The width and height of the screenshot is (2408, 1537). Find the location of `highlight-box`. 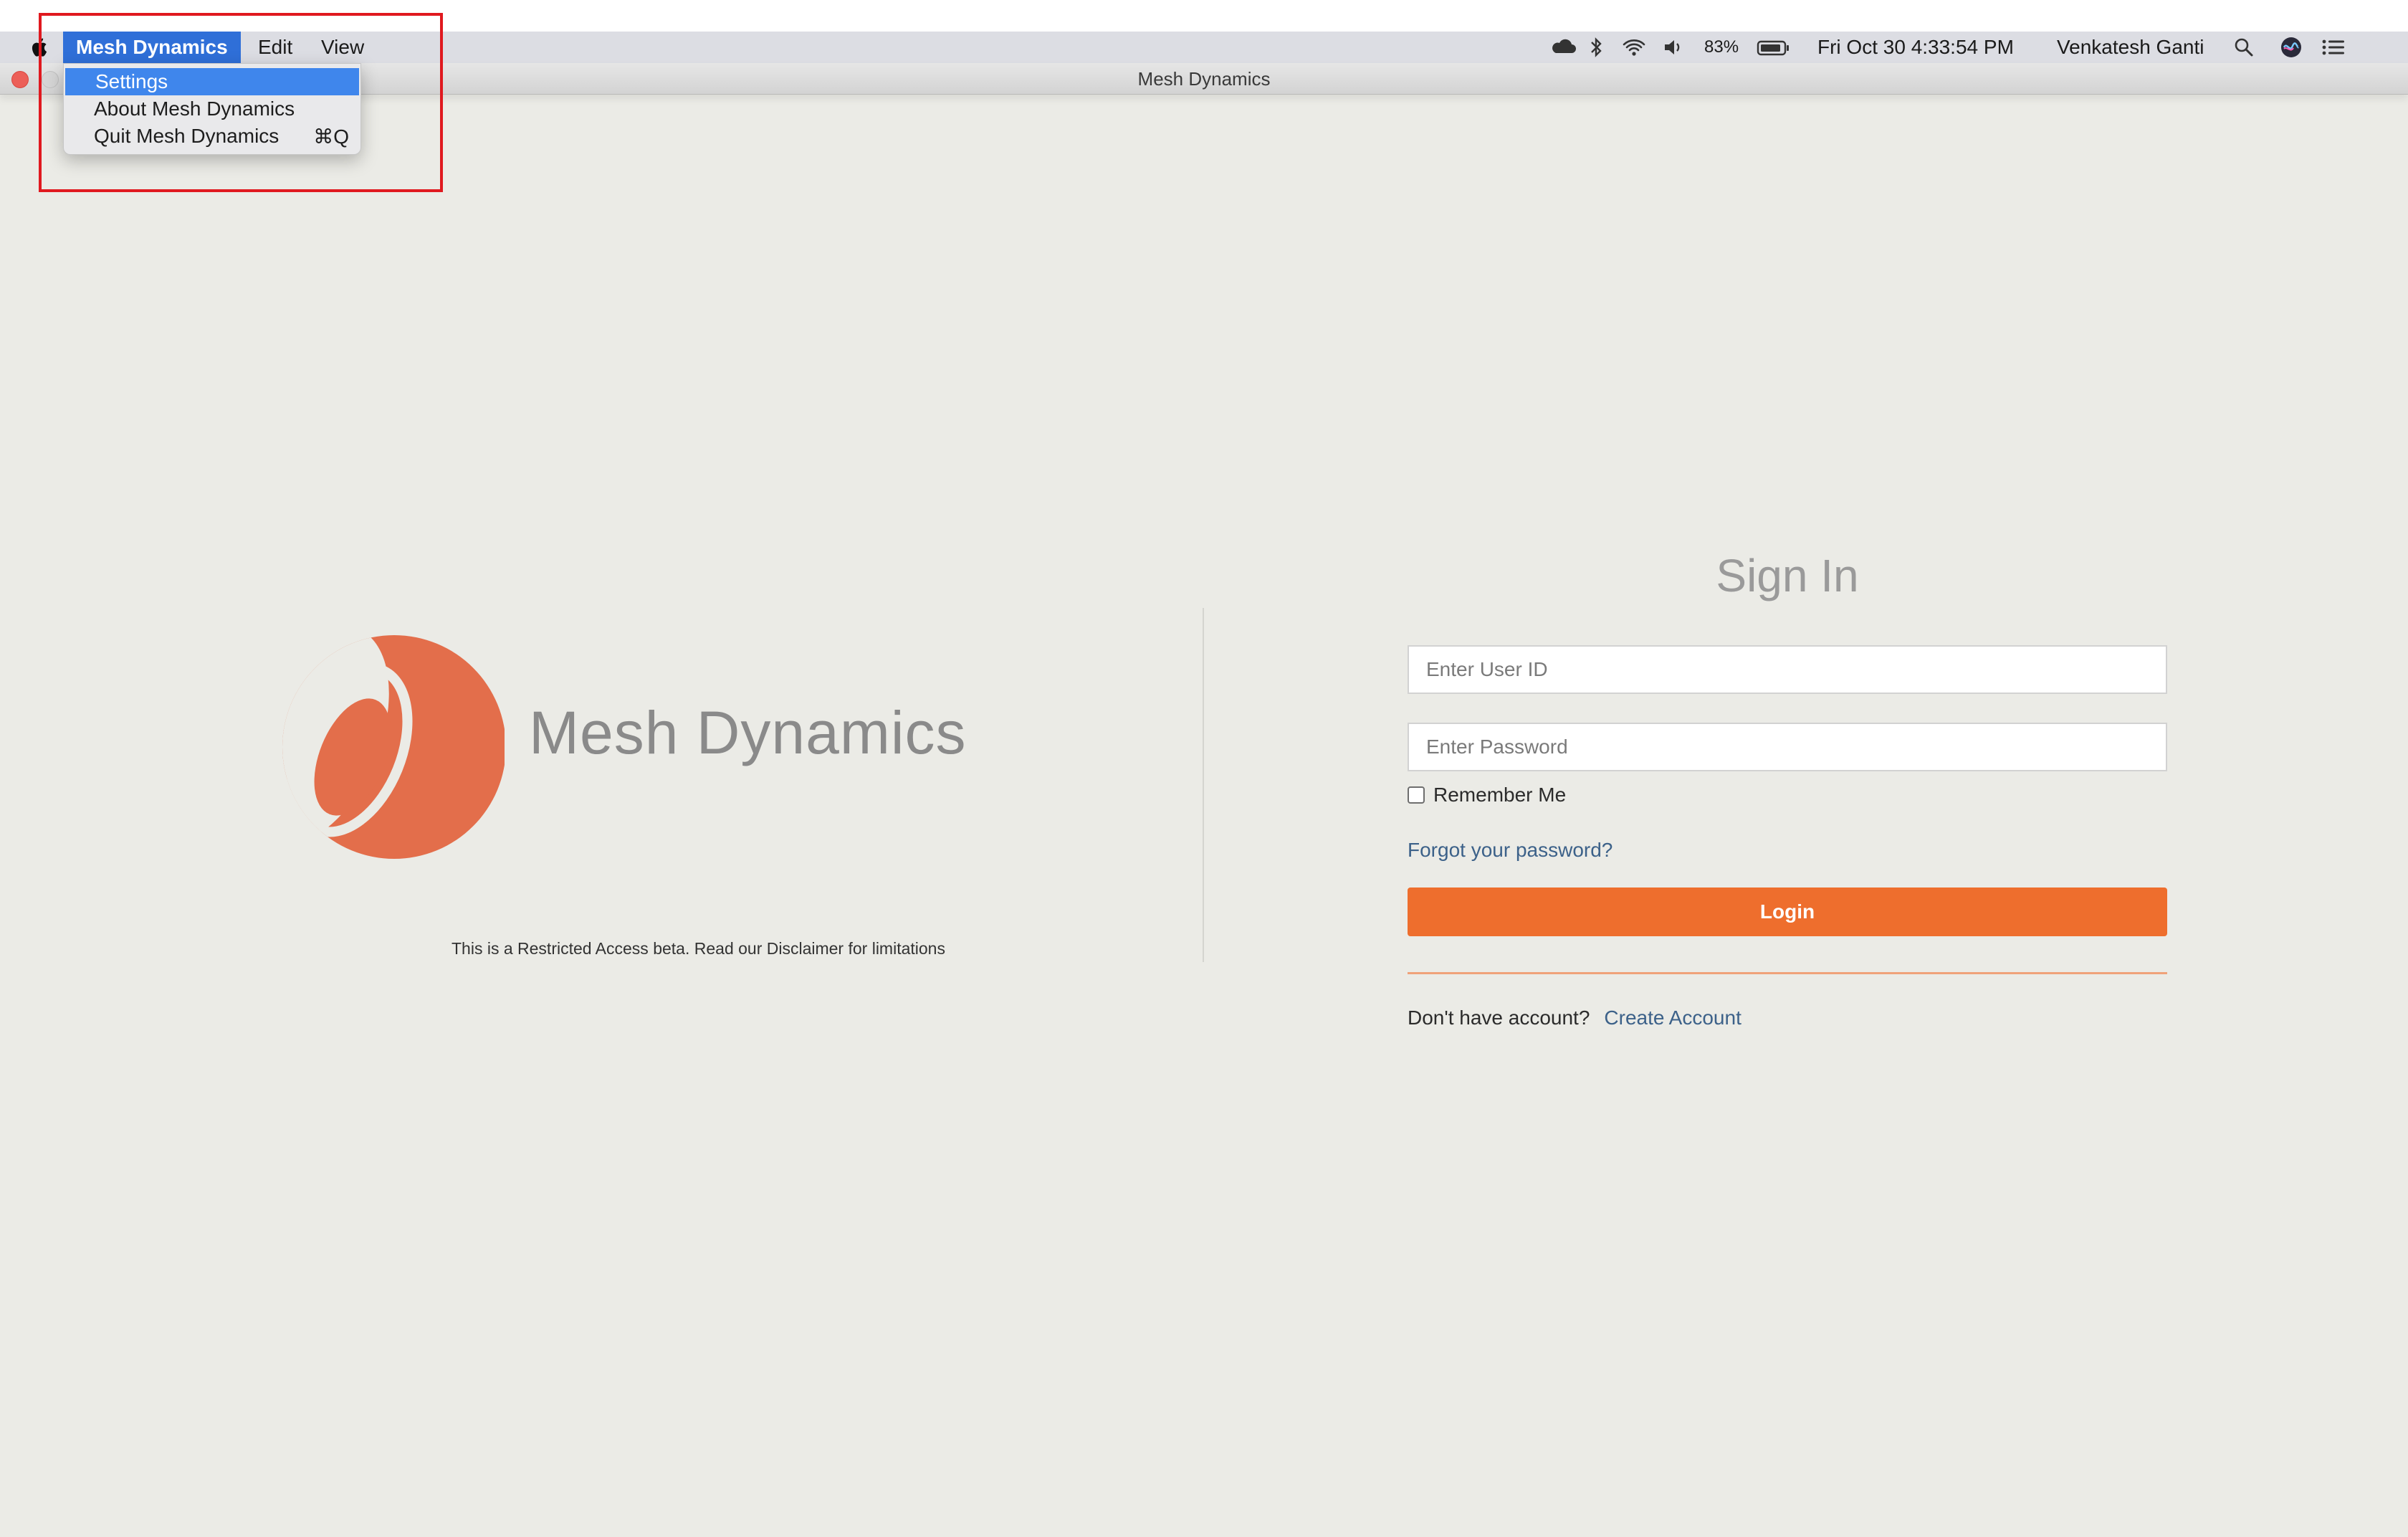

highlight-box is located at coordinates (241, 102).